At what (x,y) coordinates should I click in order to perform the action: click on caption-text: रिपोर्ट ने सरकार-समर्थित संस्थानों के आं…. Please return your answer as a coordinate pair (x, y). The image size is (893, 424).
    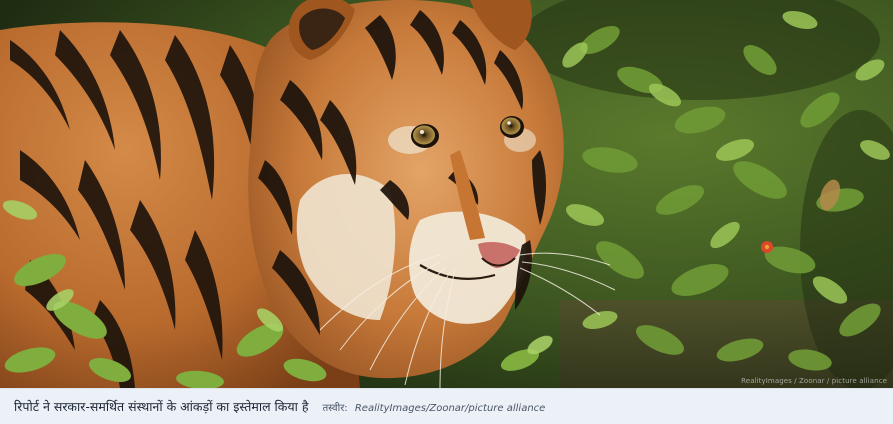
    Looking at the image, I should click on (161, 406).